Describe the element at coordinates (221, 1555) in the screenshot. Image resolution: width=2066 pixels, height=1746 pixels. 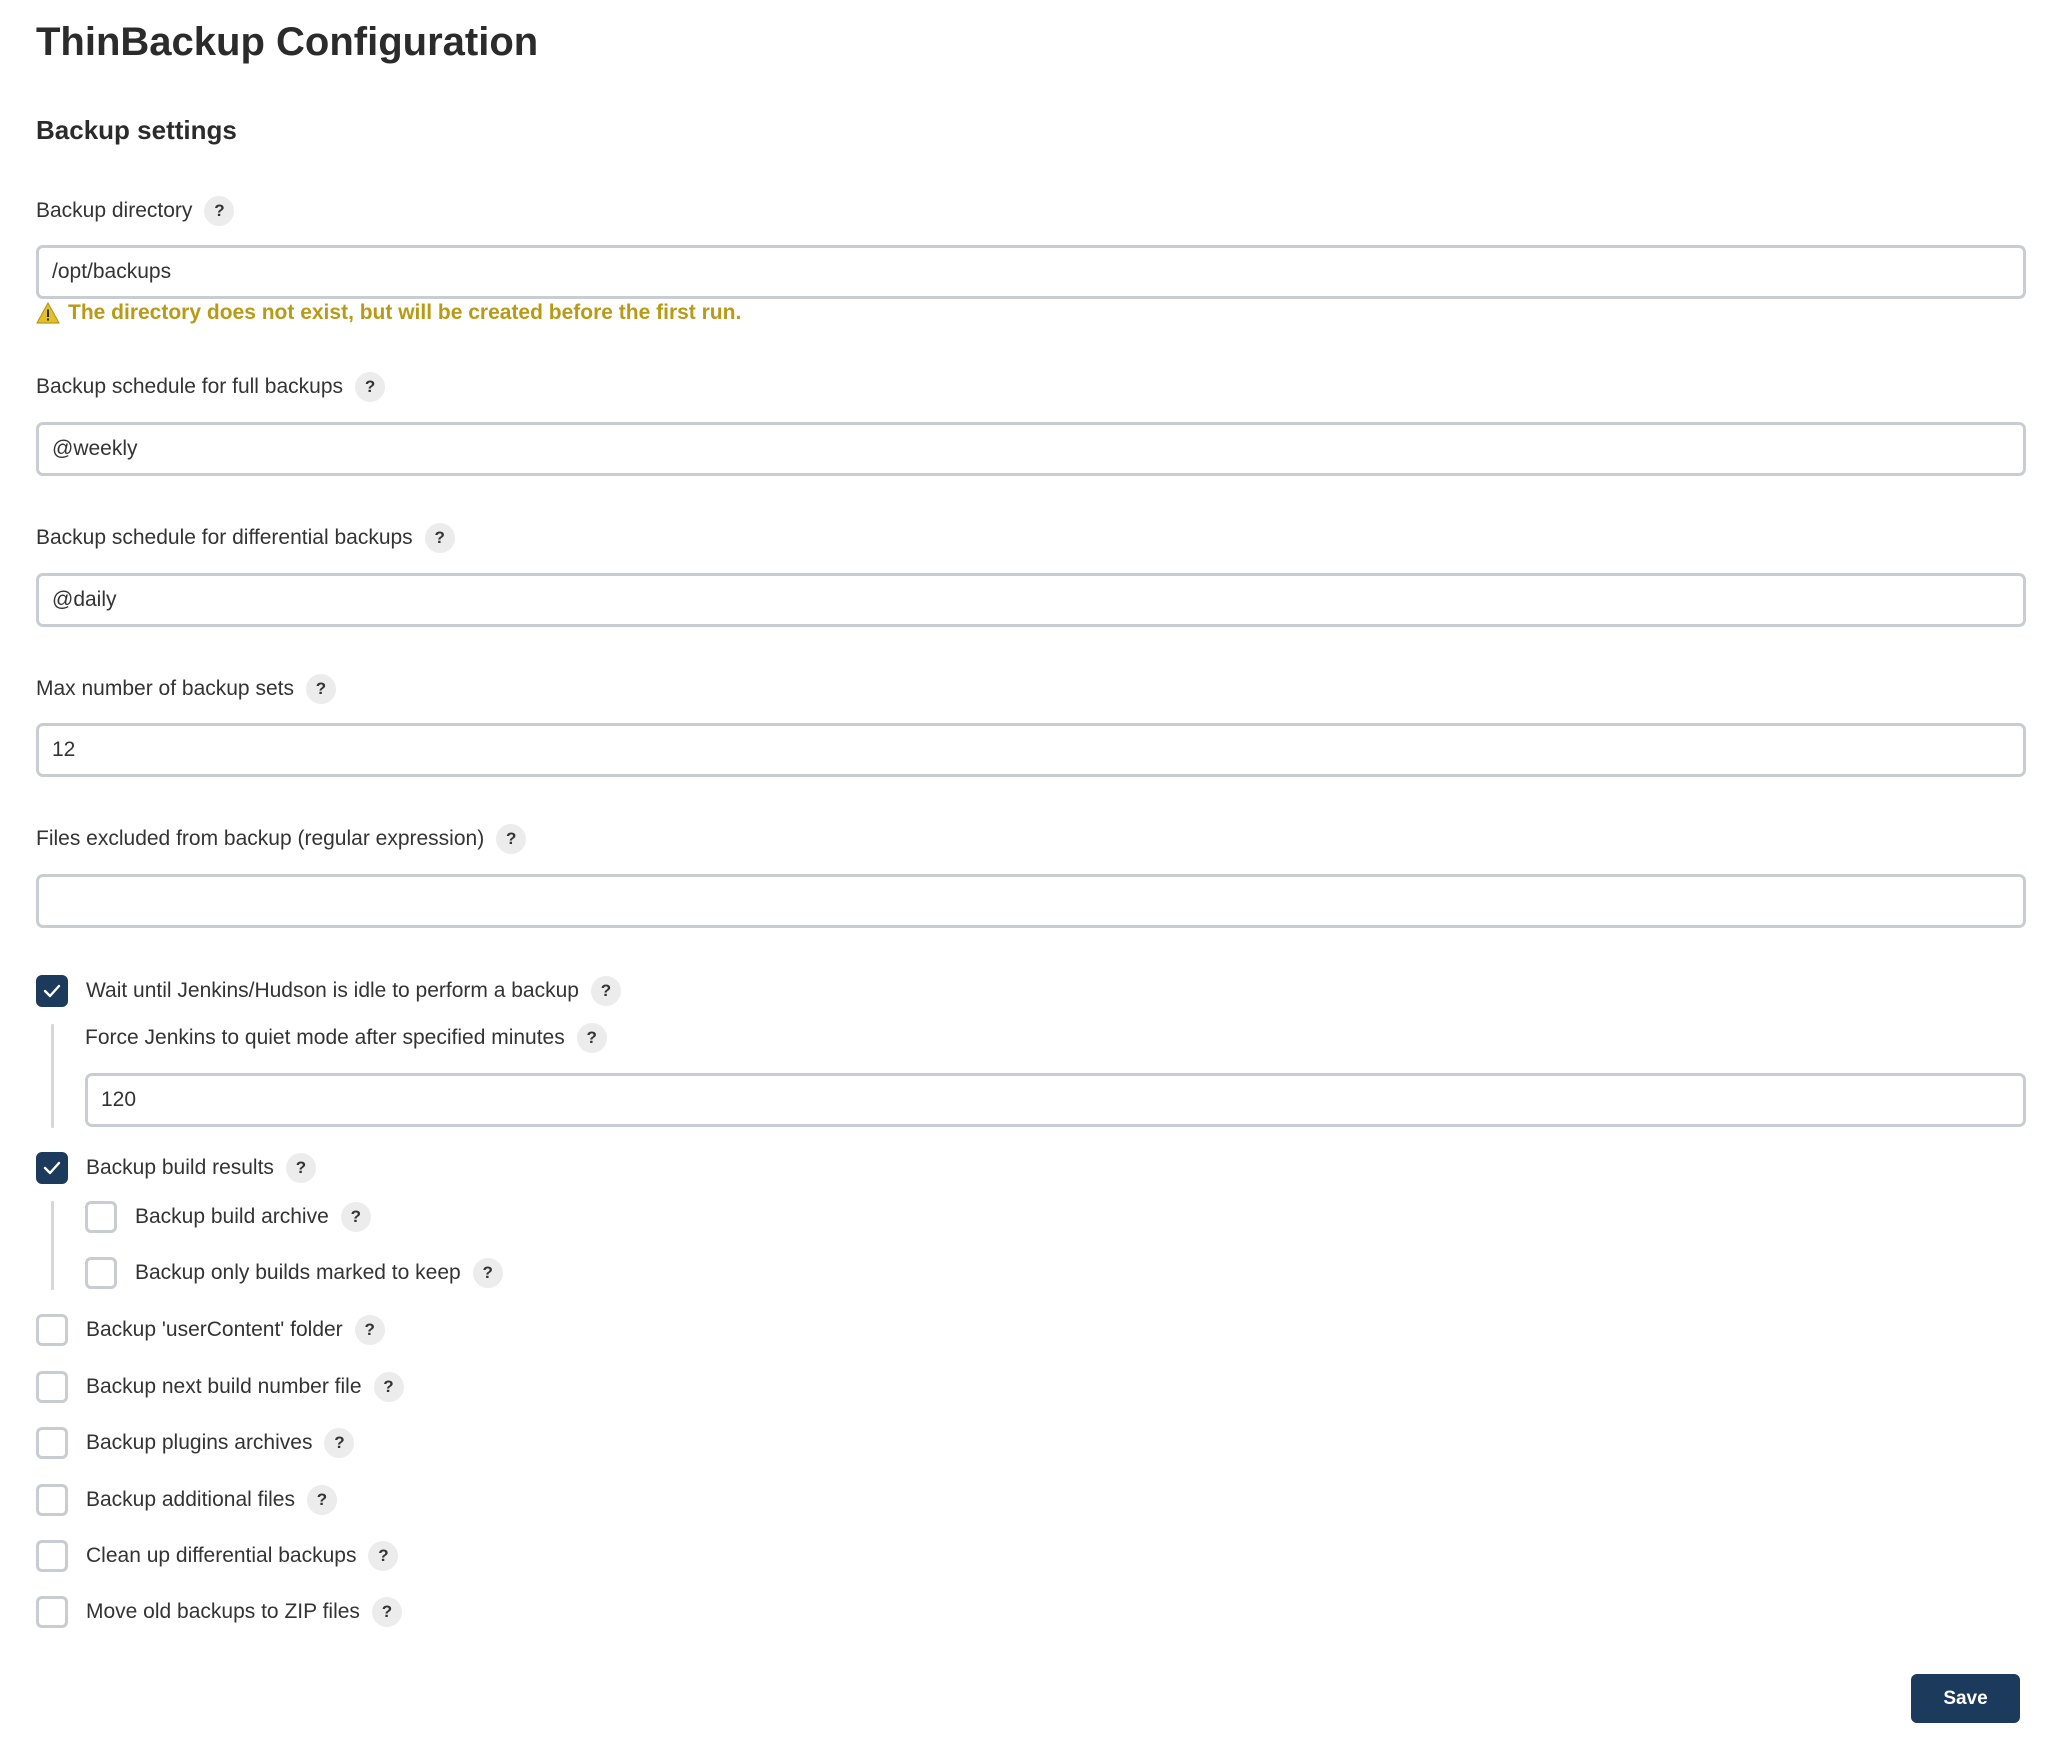
I see `cleanup-diff-label: Clean up differential backups` at that location.